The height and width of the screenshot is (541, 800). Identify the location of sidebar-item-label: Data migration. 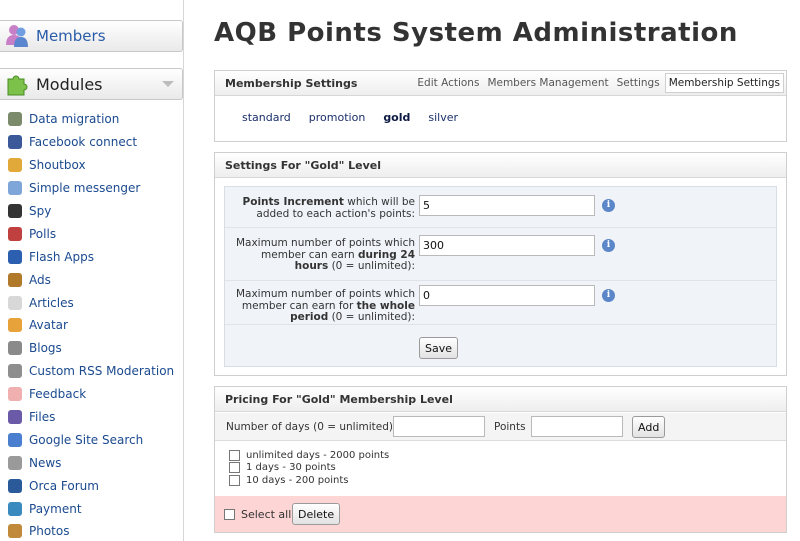
(74, 119).